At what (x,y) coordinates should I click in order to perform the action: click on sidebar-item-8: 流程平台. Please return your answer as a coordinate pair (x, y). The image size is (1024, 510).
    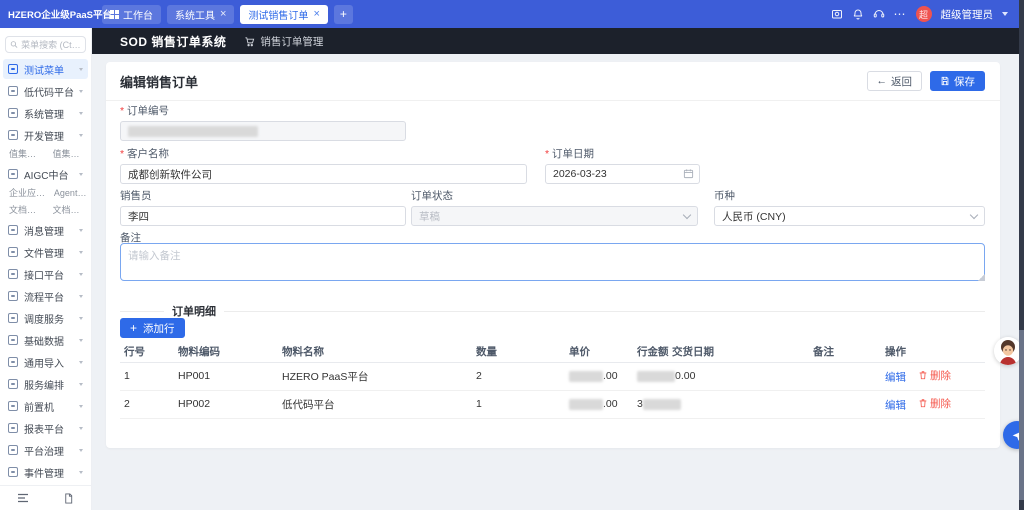
    Looking at the image, I should click on (45, 296).